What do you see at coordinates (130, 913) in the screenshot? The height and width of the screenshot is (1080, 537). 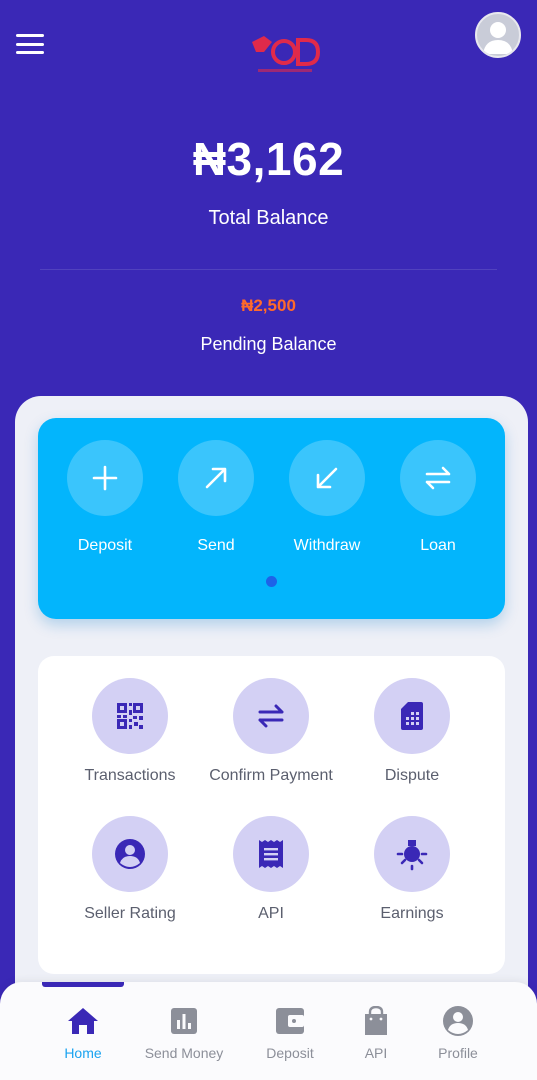 I see `seller-rating-label: Seller Rating` at bounding box center [130, 913].